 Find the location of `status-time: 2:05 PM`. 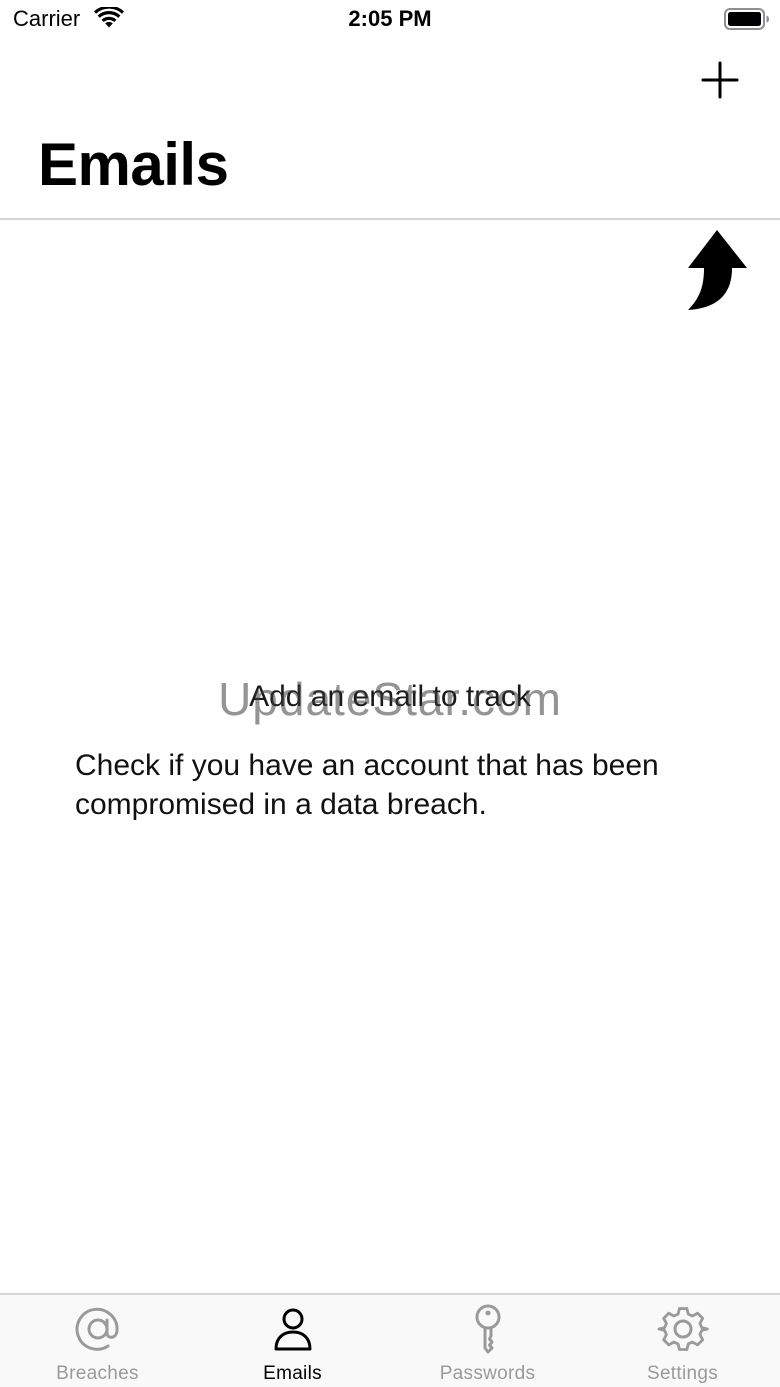

status-time: 2:05 PM is located at coordinates (390, 18).